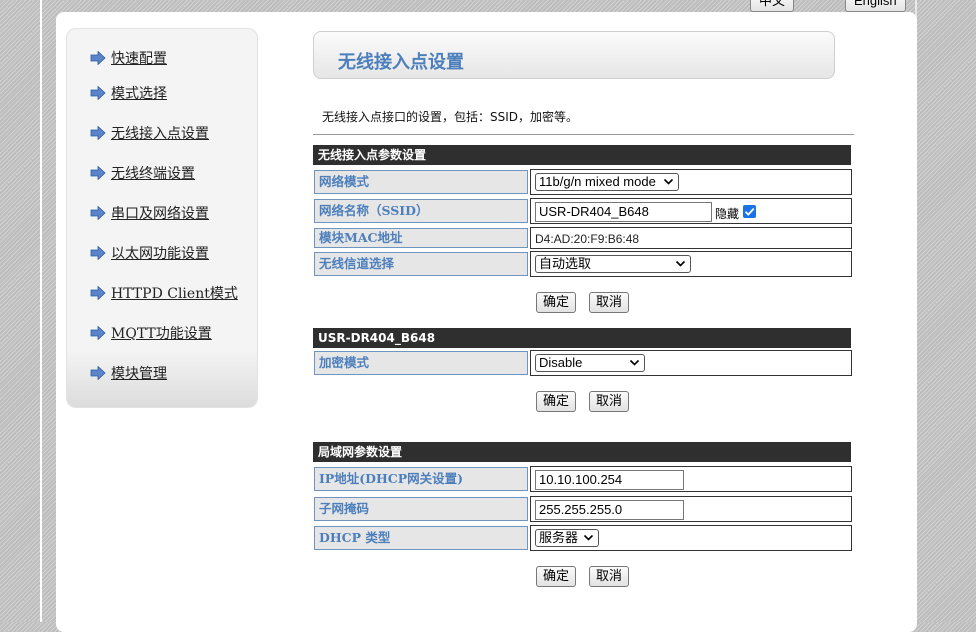 This screenshot has height=632, width=976. What do you see at coordinates (597, 181) in the screenshot?
I see `network-mode-value: 11b/g/n mixed mode` at bounding box center [597, 181].